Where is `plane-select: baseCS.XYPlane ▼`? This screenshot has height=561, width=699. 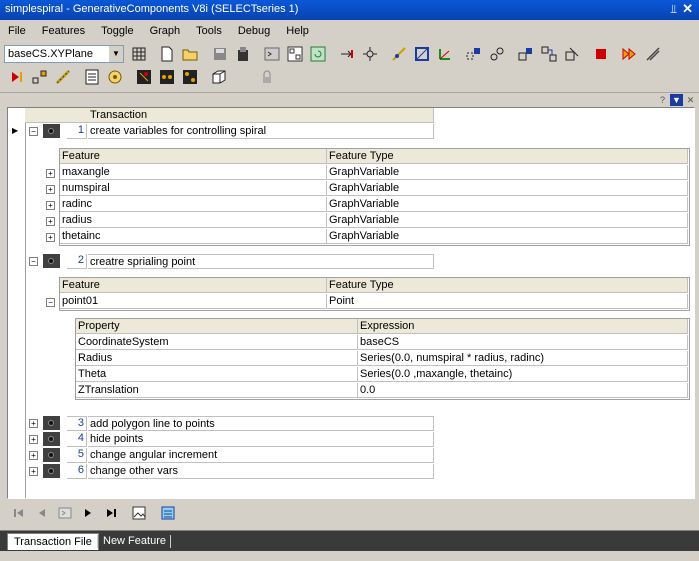 plane-select: baseCS.XYPlane ▼ is located at coordinates (64, 54).